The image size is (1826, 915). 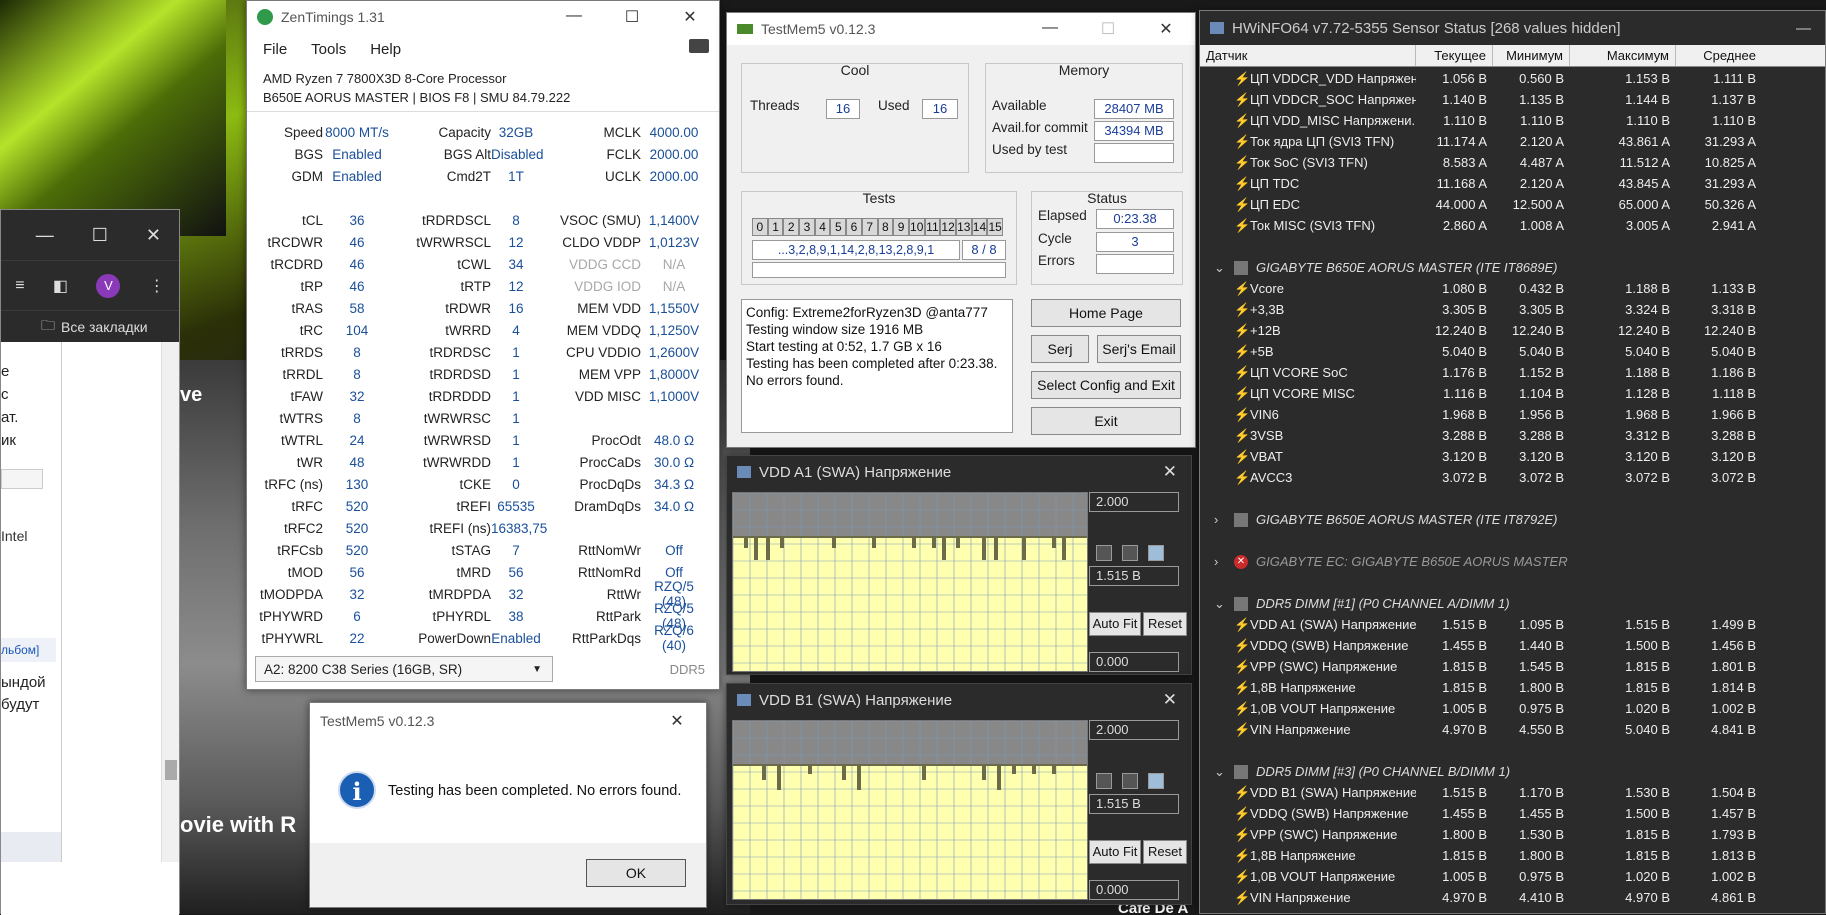 What do you see at coordinates (1512, 603) in the screenshot?
I see `sensor-group-header: ⌄ DDR5 DIMM [#1] (P0 CHANNEL A/DIMM 1)` at bounding box center [1512, 603].